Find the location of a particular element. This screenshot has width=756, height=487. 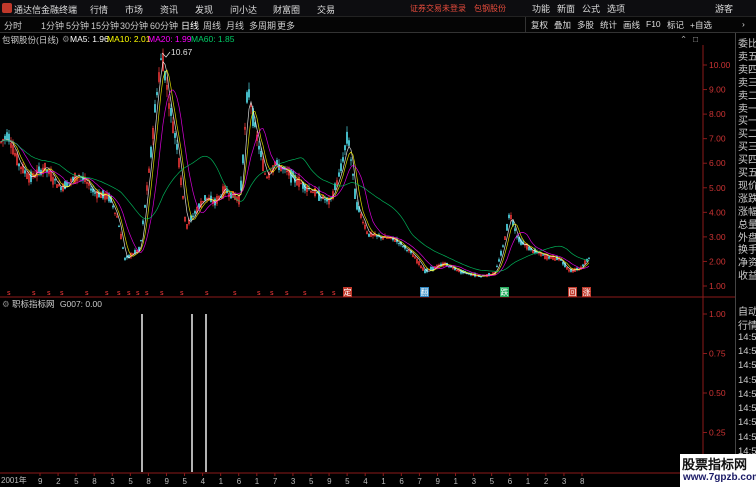

y-tick-label: 1.00 is located at coordinates (717, 286).